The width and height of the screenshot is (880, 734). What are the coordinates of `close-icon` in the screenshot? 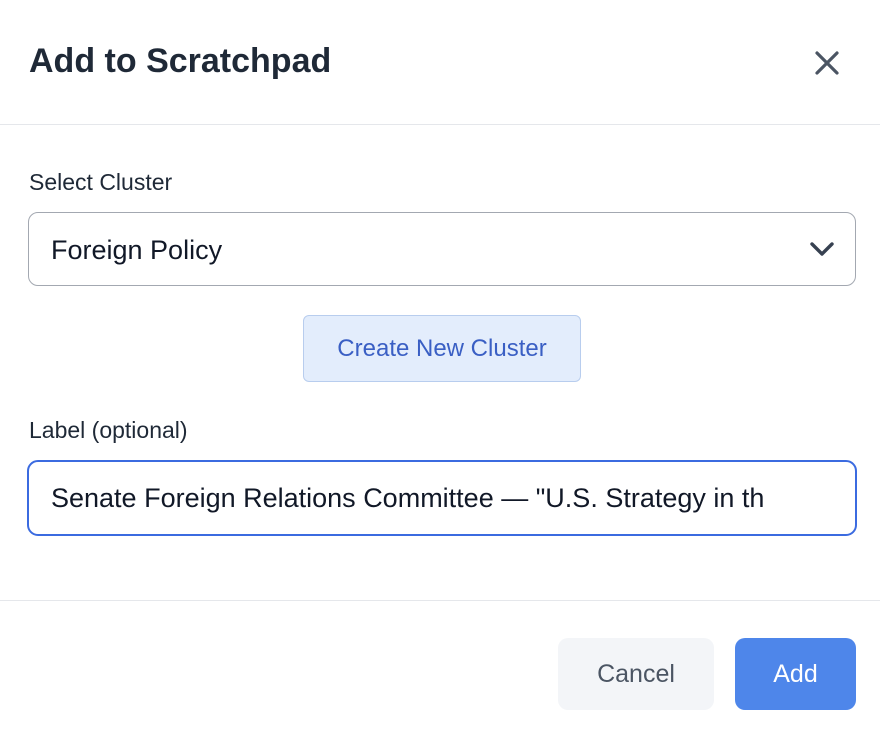 It's located at (827, 63).